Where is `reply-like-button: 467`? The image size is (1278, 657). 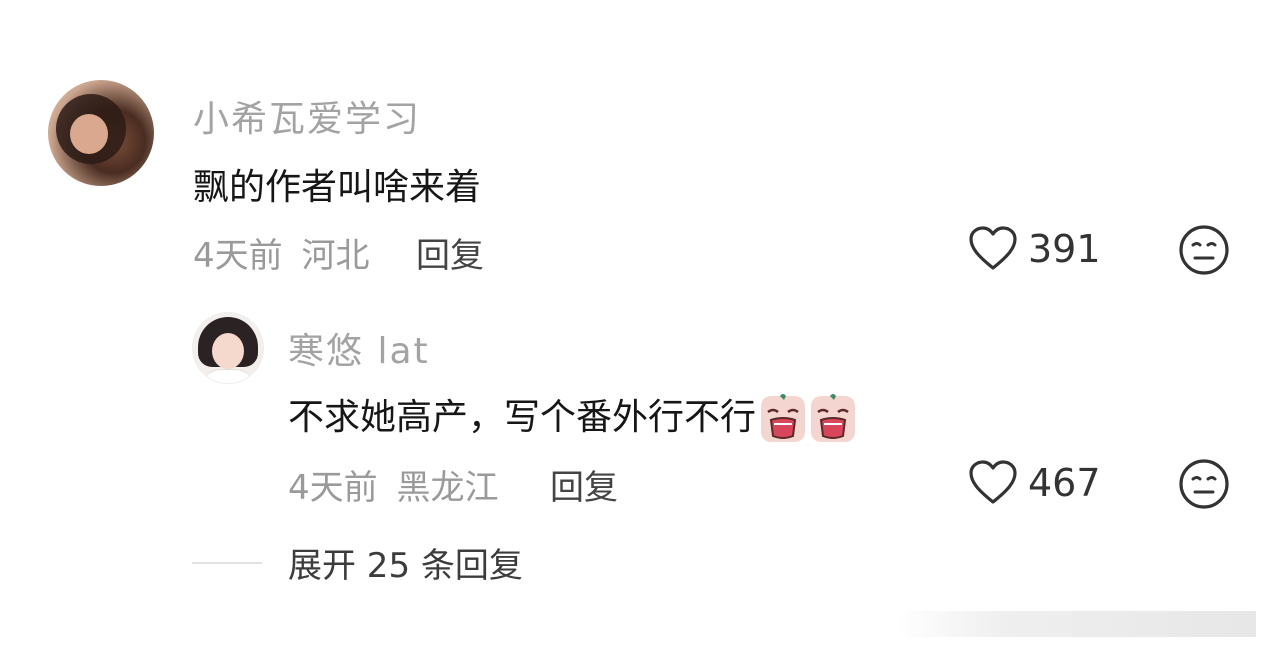
reply-like-button: 467 is located at coordinates (1034, 483).